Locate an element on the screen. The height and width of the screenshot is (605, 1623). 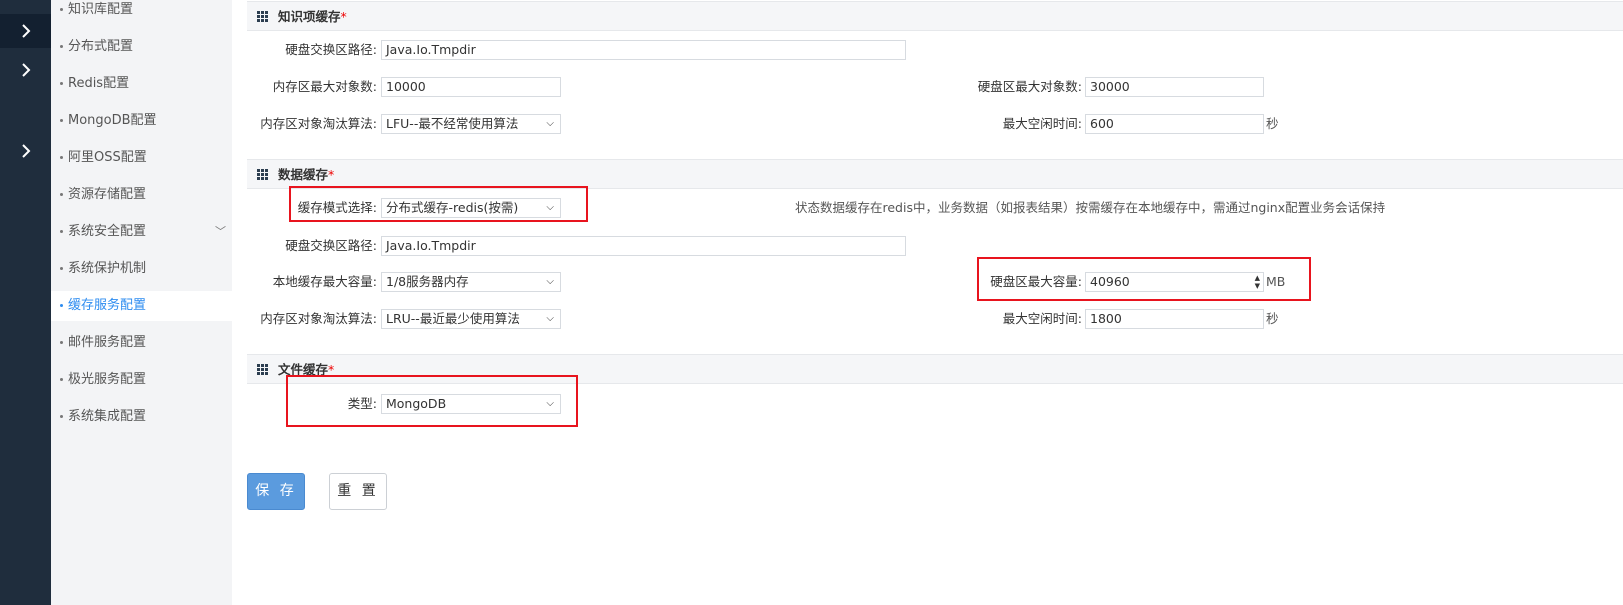
section-title: 知识项缓存 is located at coordinates (309, 16).